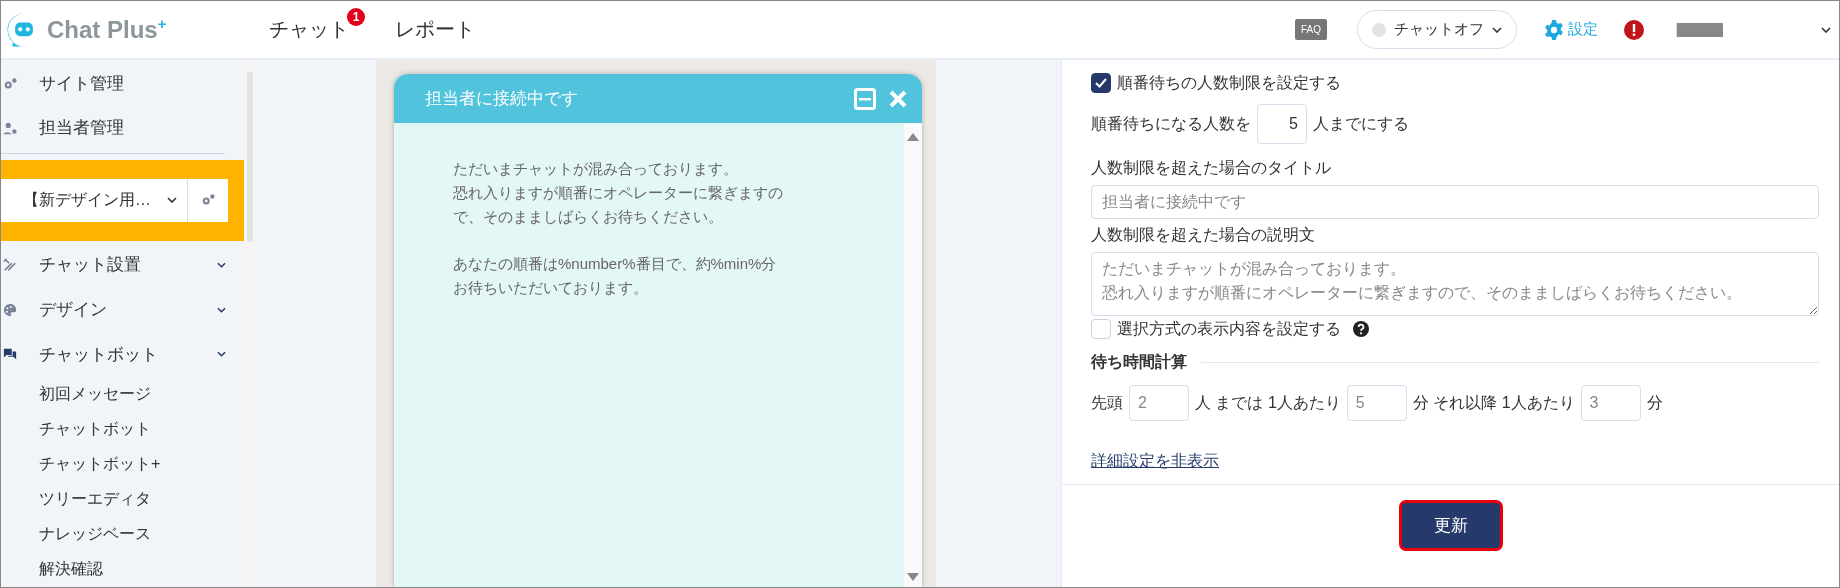 The image size is (1840, 588). I want to click on hide-details-link: 詳細設定を非表示, so click(1155, 461).